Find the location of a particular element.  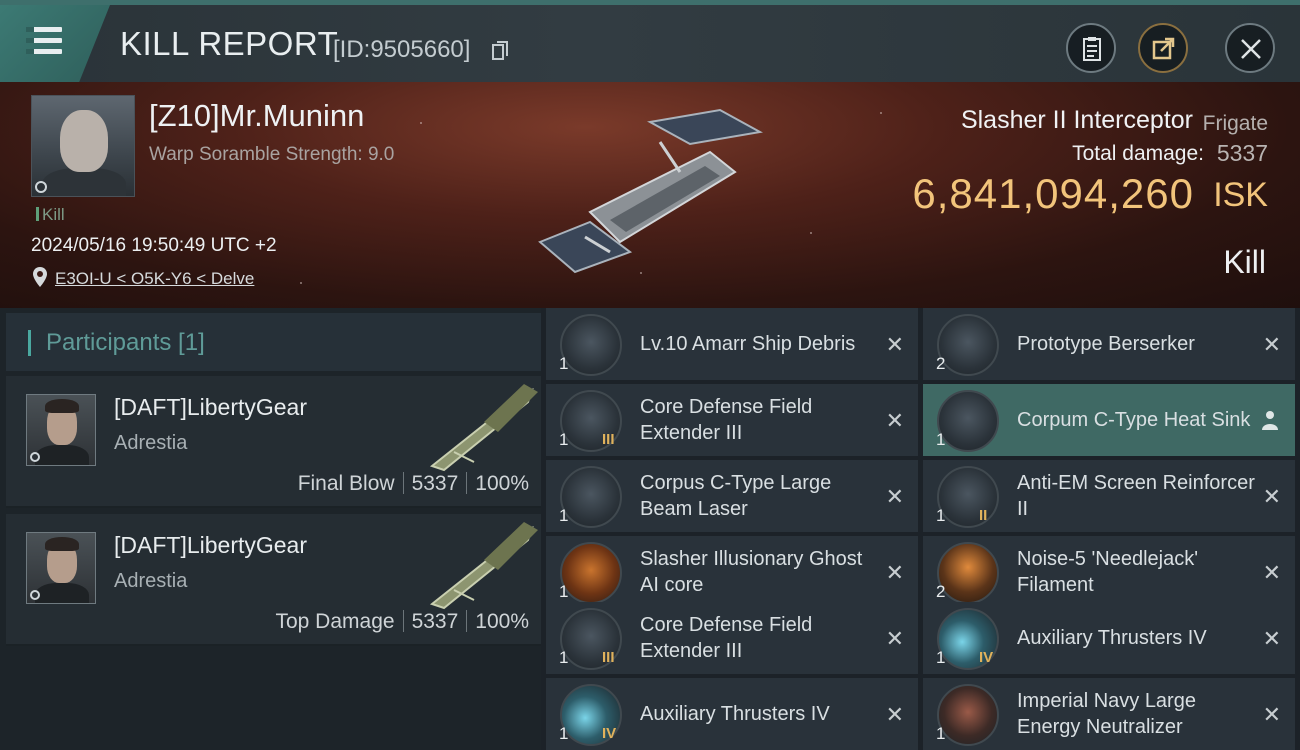

item-row: 1 Corpus C-Type Large Beam Laser ✕ is located at coordinates (732, 496).